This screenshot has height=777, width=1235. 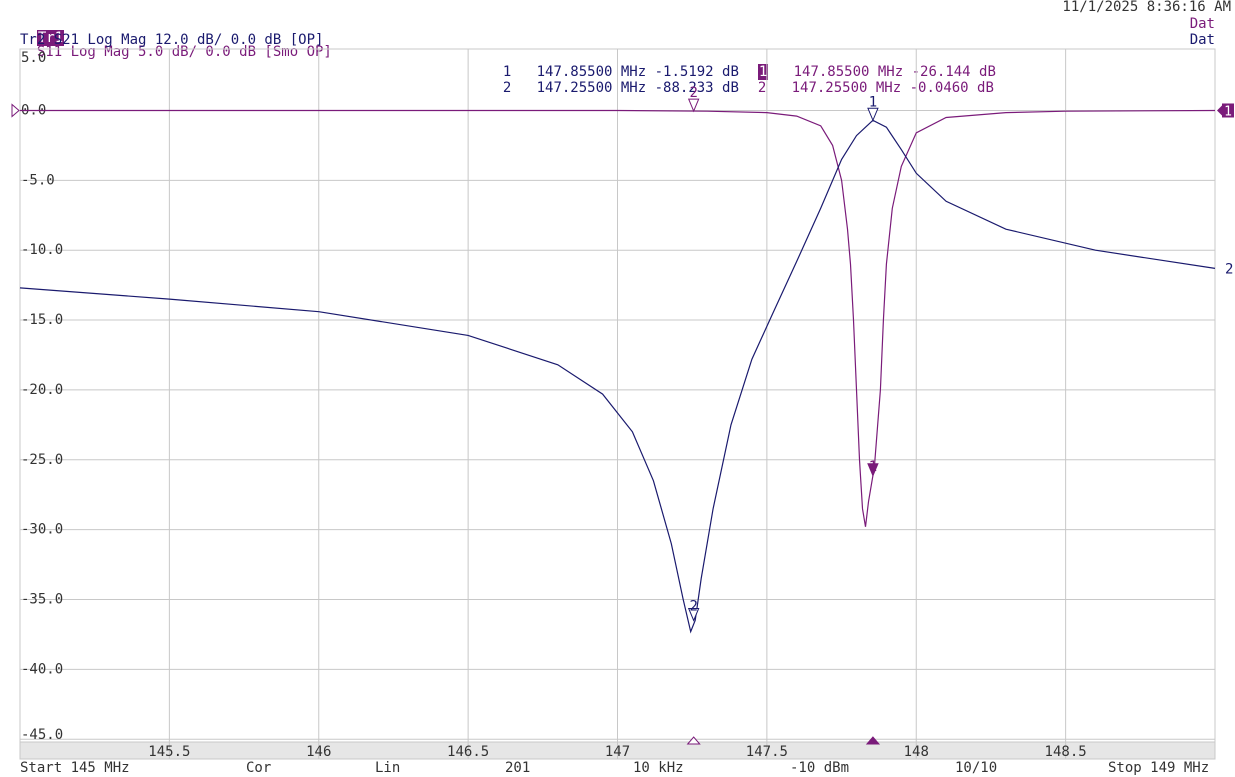 I want to click on marker-s11-1-label: 1, so click(x=873, y=467).